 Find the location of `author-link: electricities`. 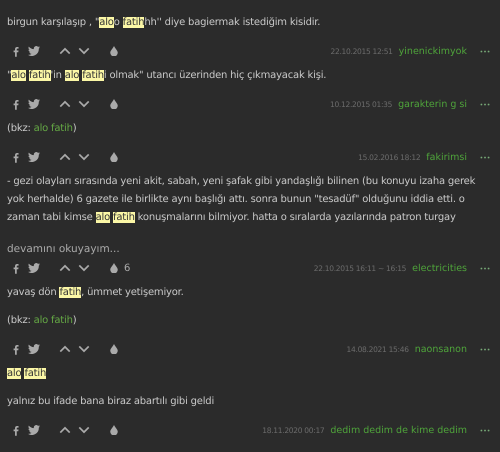

author-link: electricities is located at coordinates (439, 268).